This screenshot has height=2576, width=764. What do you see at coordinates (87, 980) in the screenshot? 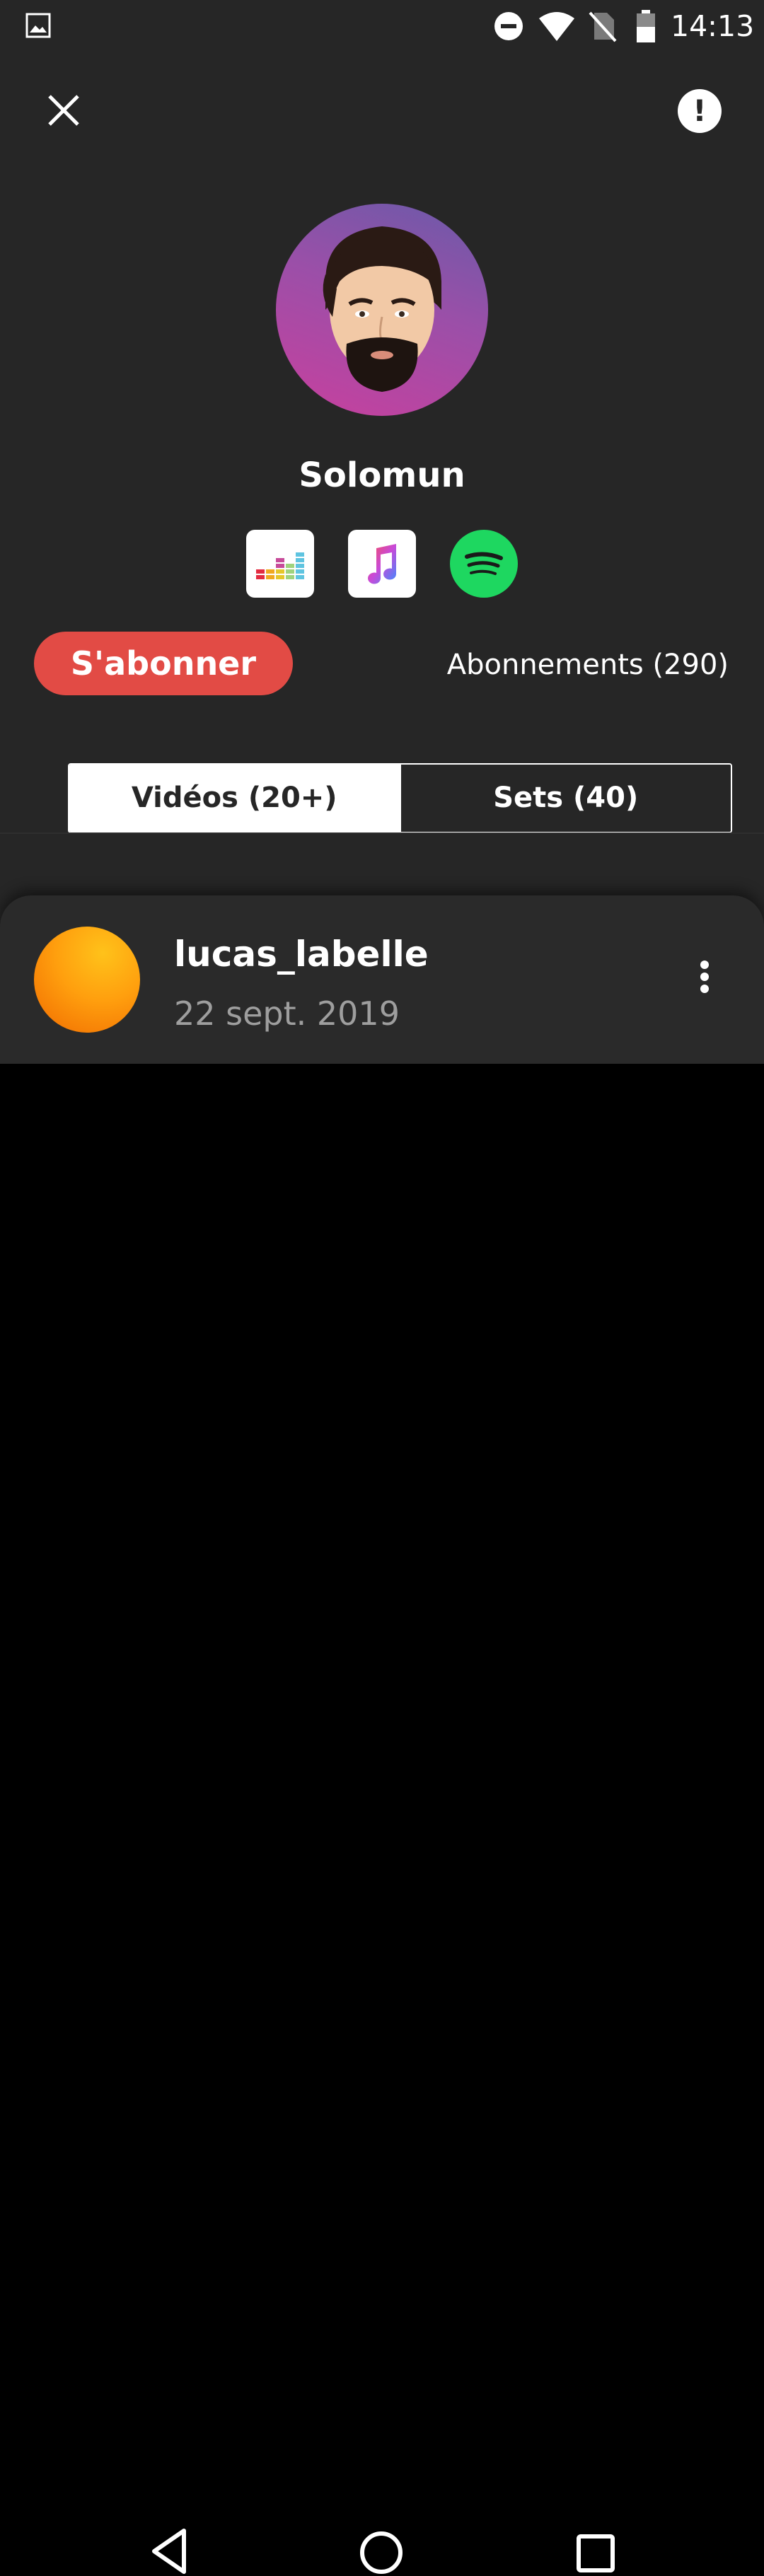
I see `avatar` at bounding box center [87, 980].